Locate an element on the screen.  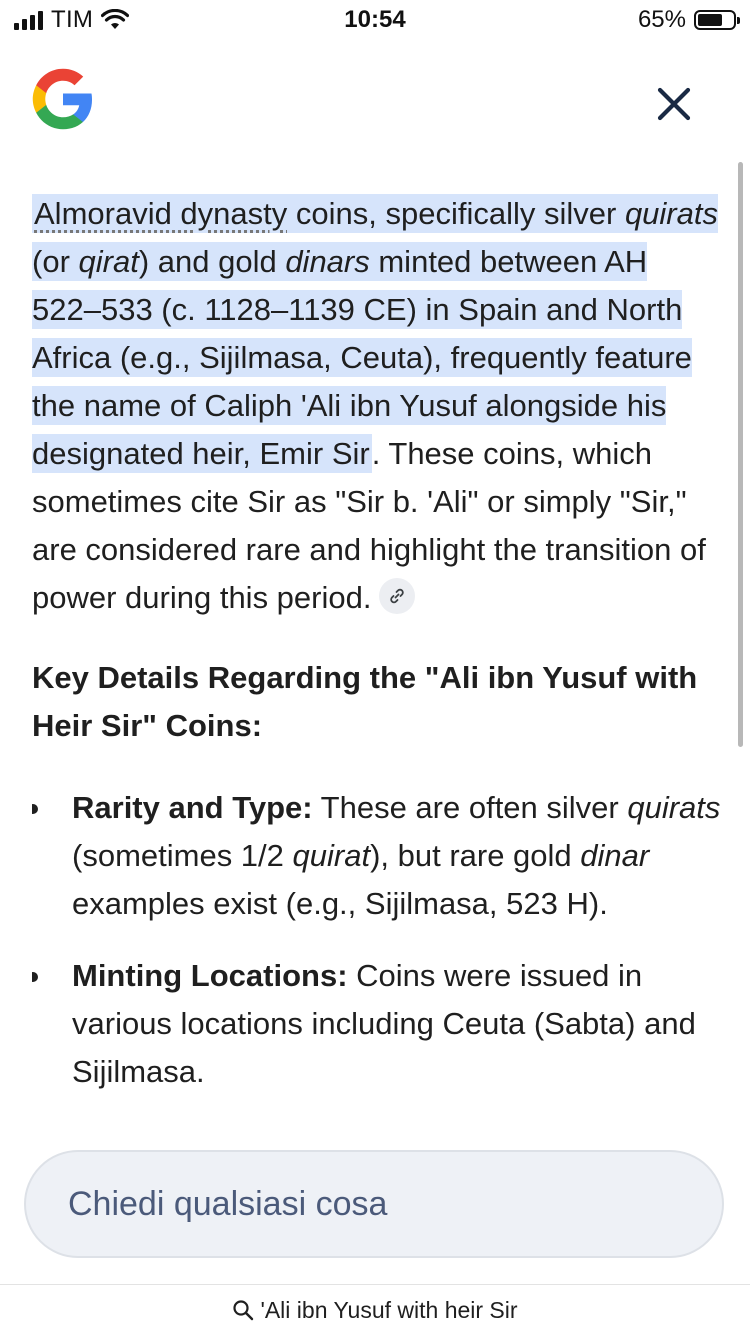
intro-text: ) and gold is located at coordinates (212, 261).